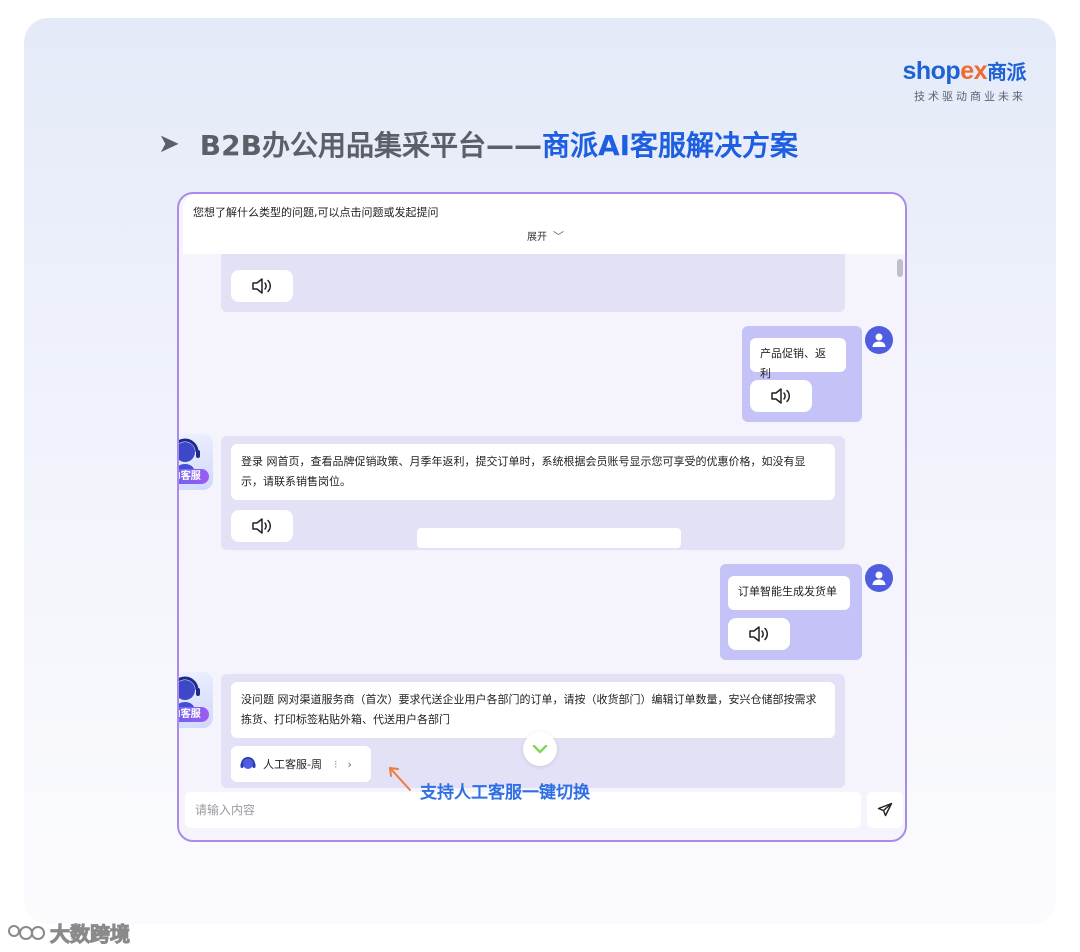 The height and width of the screenshot is (952, 1080). I want to click on annotation-arrow-icon, so click(400, 779).